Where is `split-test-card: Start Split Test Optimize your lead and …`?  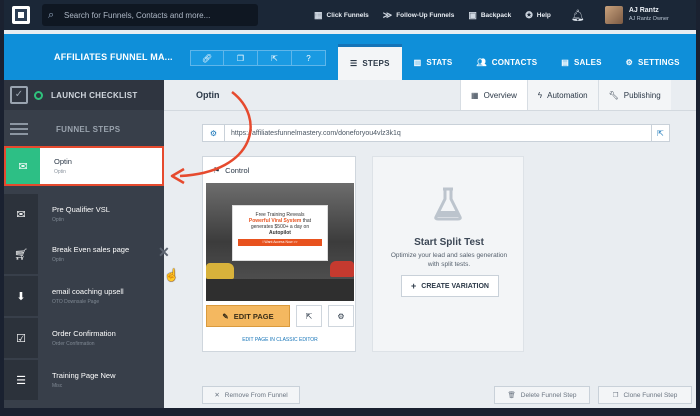 split-test-card: Start Split Test Optimize your lead and … is located at coordinates (448, 254).